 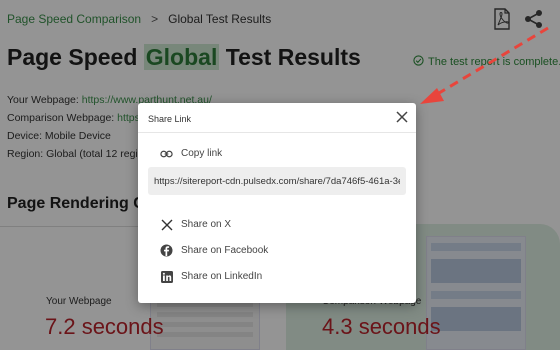 I want to click on share-on-facebook-button: Share on Facebook, so click(x=214, y=250).